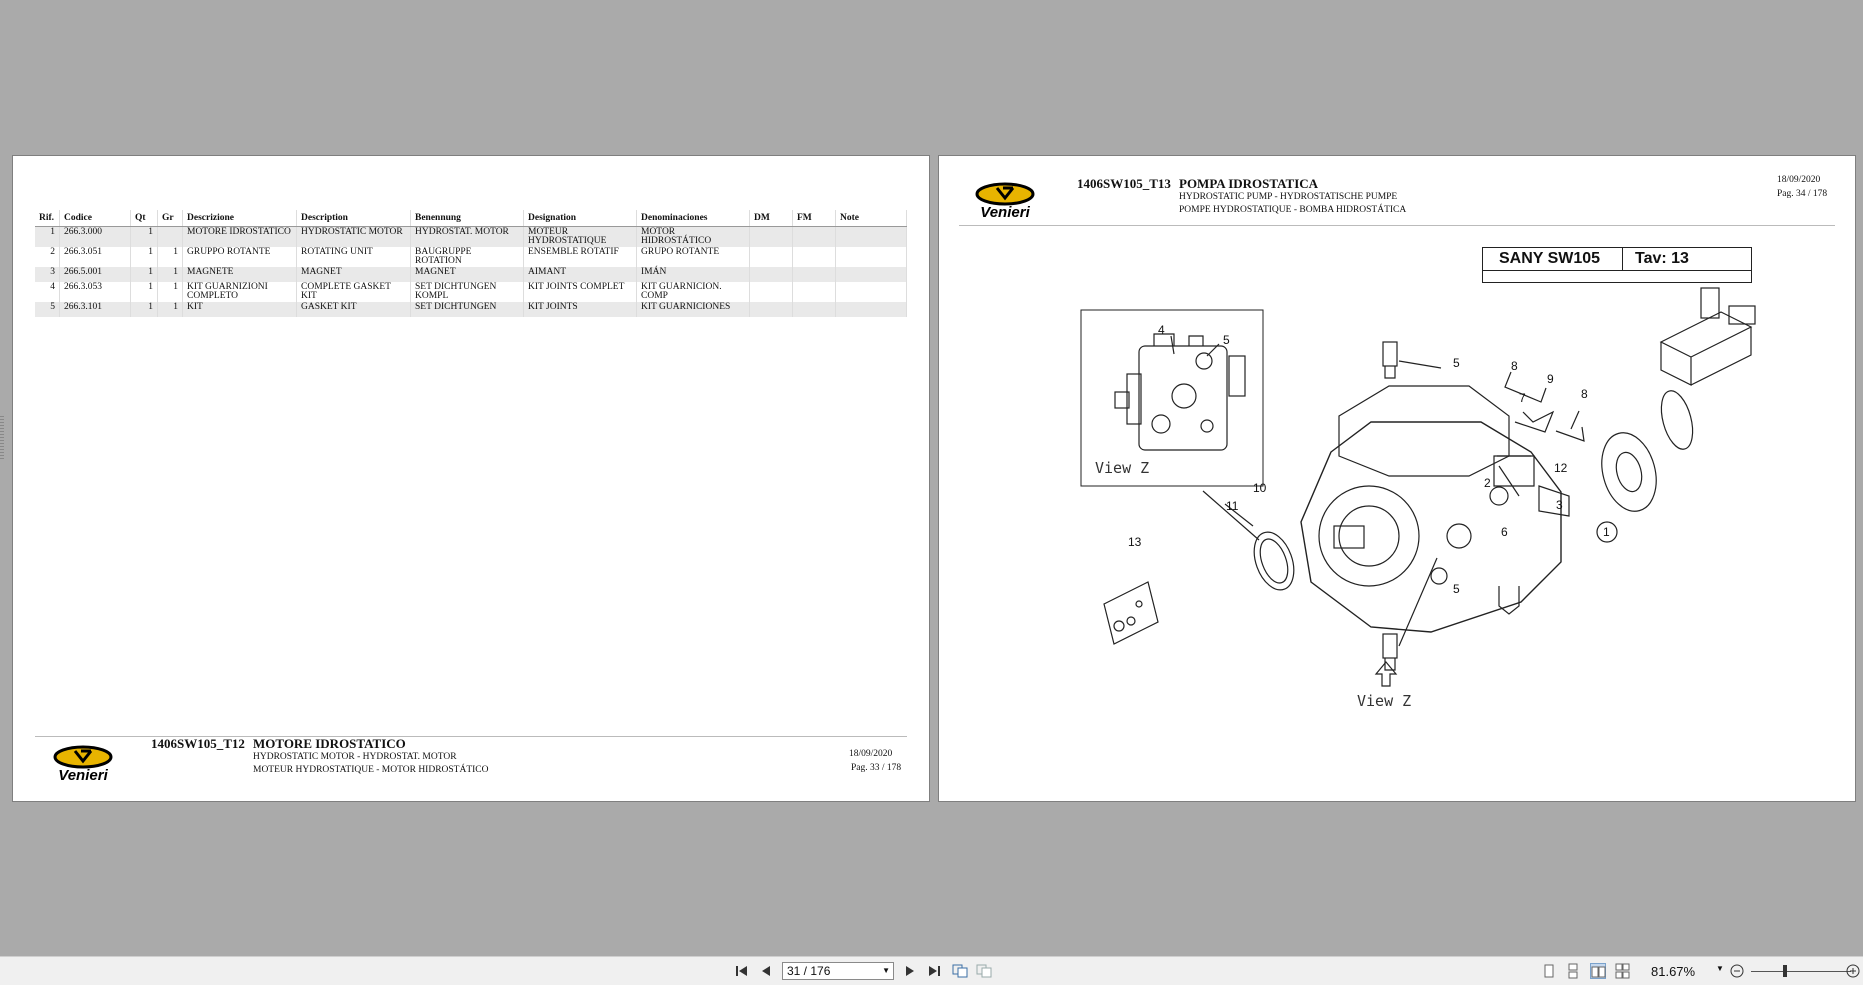  Describe the element at coordinates (467, 292) in the screenshot. I see `cell-benennung: SET DICHTUNGEN KOMPL` at that location.